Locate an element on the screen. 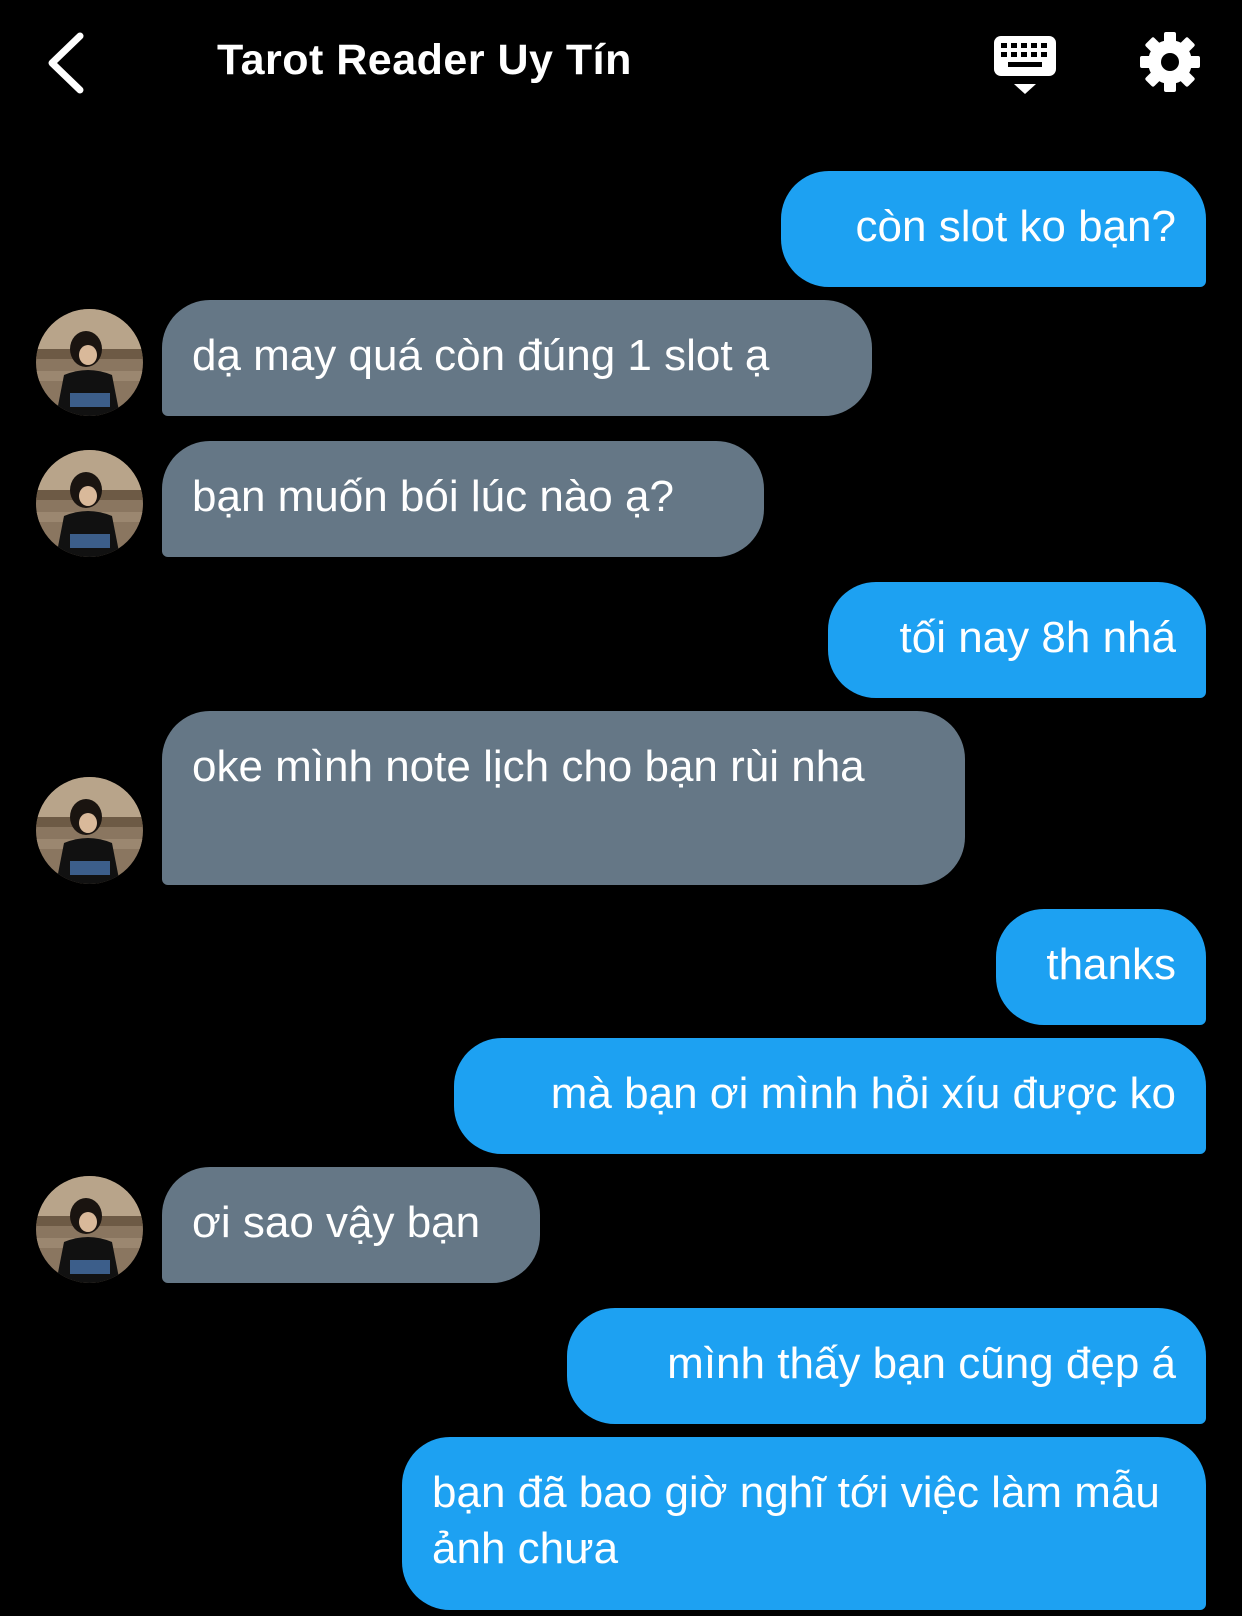  message-text: còn slot ko bạn? is located at coordinates (1015, 226).